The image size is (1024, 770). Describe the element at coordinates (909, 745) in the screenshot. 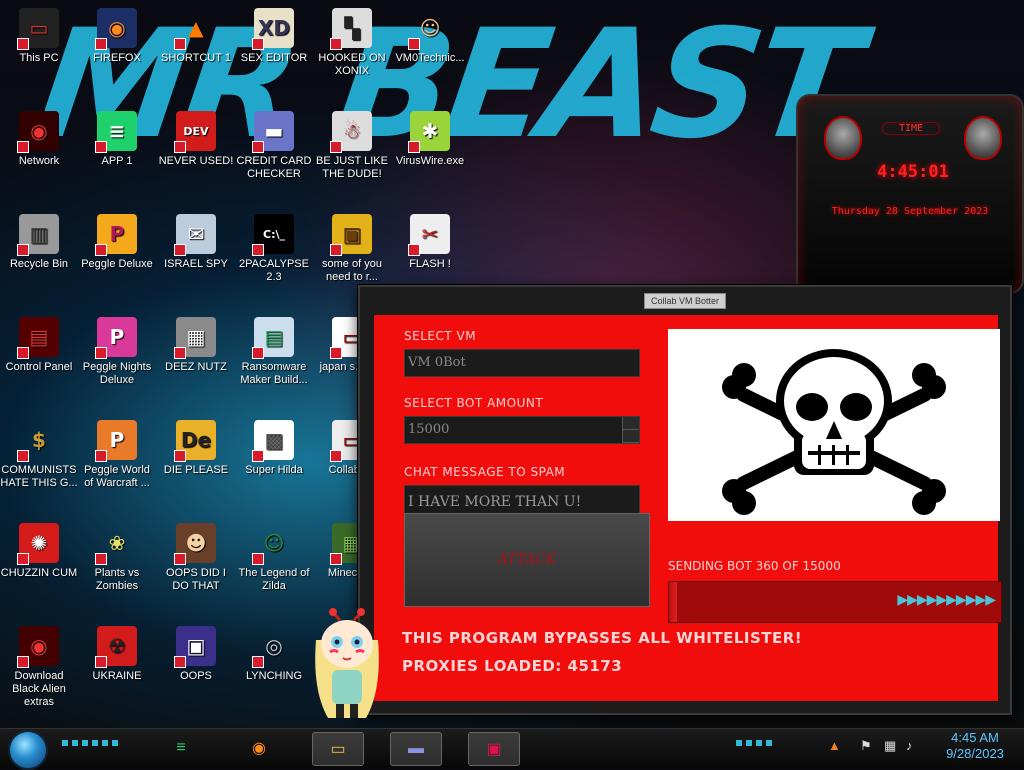

I see `volume-icon: ♪` at that location.